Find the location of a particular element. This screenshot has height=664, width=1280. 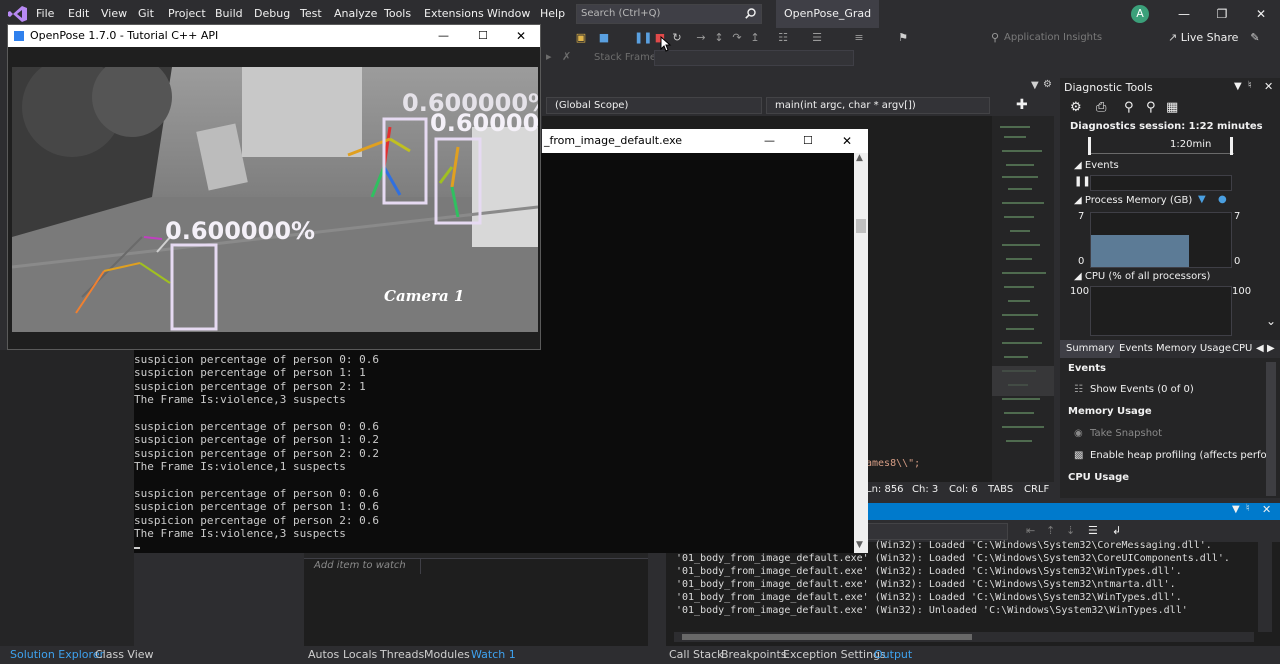

take-snapshot-button: Take Snapshot is located at coordinates (1126, 433).